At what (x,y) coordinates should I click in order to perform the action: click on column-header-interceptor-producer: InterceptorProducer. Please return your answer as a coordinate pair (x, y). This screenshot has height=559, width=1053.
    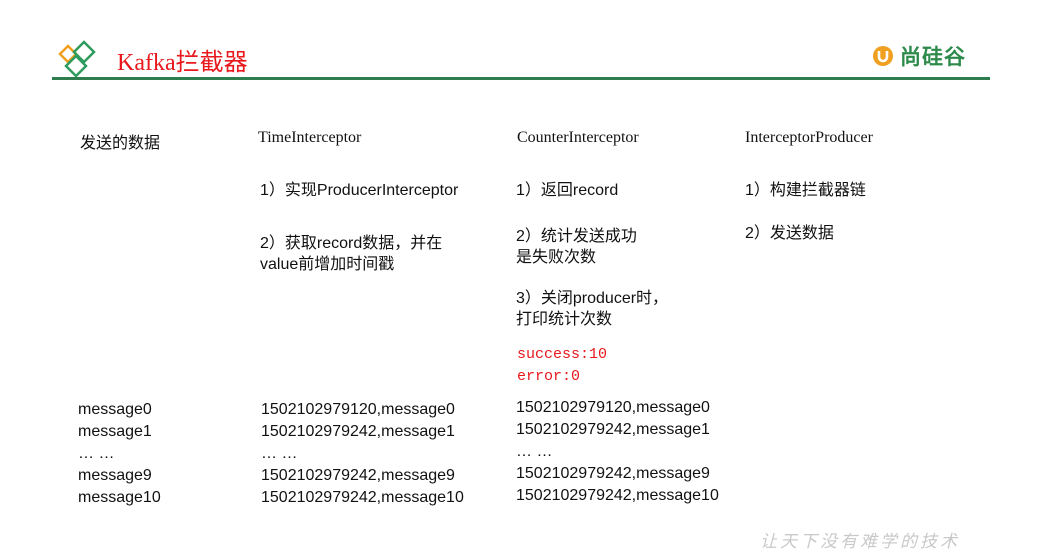
    Looking at the image, I should click on (809, 137).